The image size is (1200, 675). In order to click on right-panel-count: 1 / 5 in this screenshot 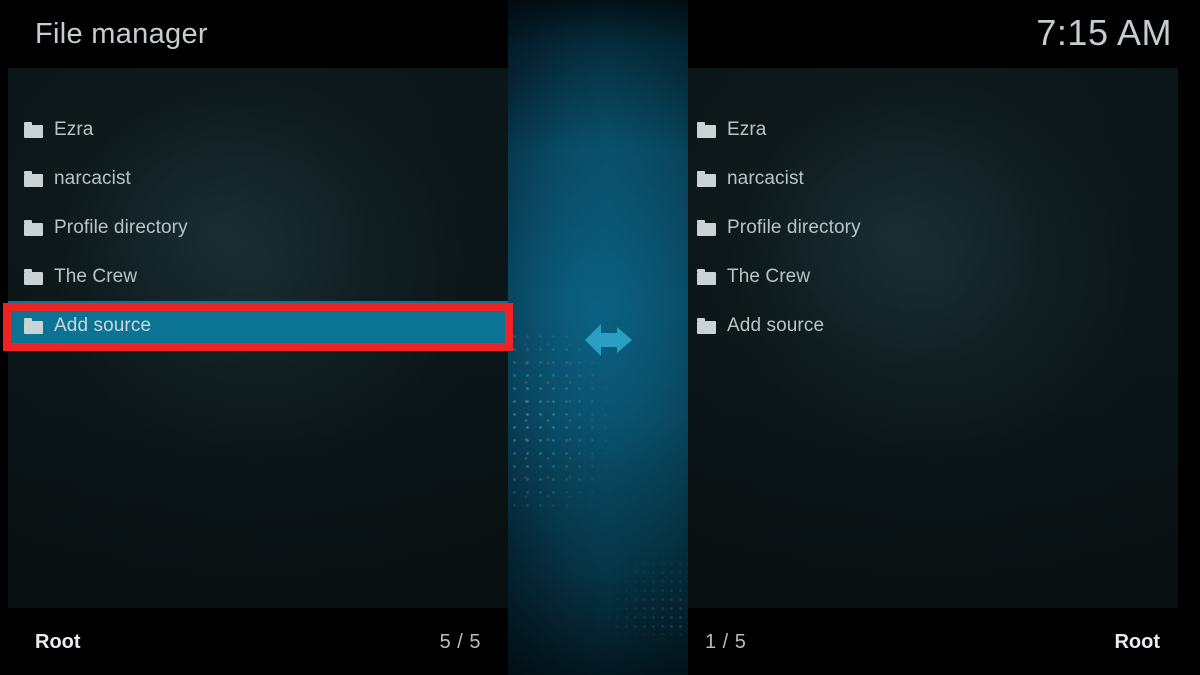, I will do `click(726, 641)`.